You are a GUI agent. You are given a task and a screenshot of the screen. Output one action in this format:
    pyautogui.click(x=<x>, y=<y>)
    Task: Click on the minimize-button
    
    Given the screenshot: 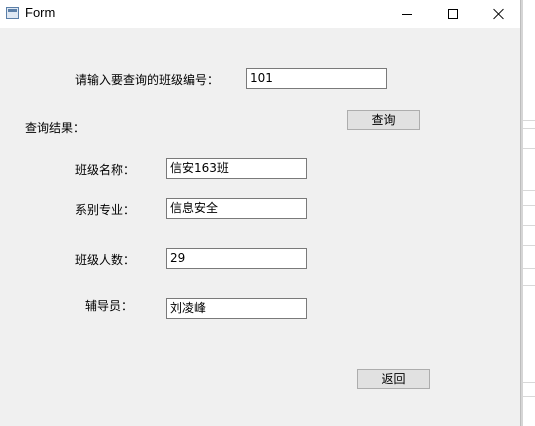 What is the action you would take?
    pyautogui.click(x=407, y=14)
    